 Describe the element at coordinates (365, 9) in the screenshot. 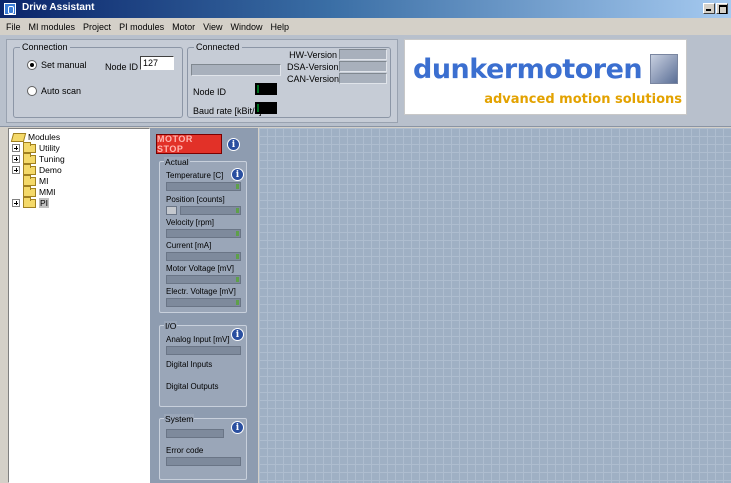

I see `title-bar: Drive Assistant` at that location.